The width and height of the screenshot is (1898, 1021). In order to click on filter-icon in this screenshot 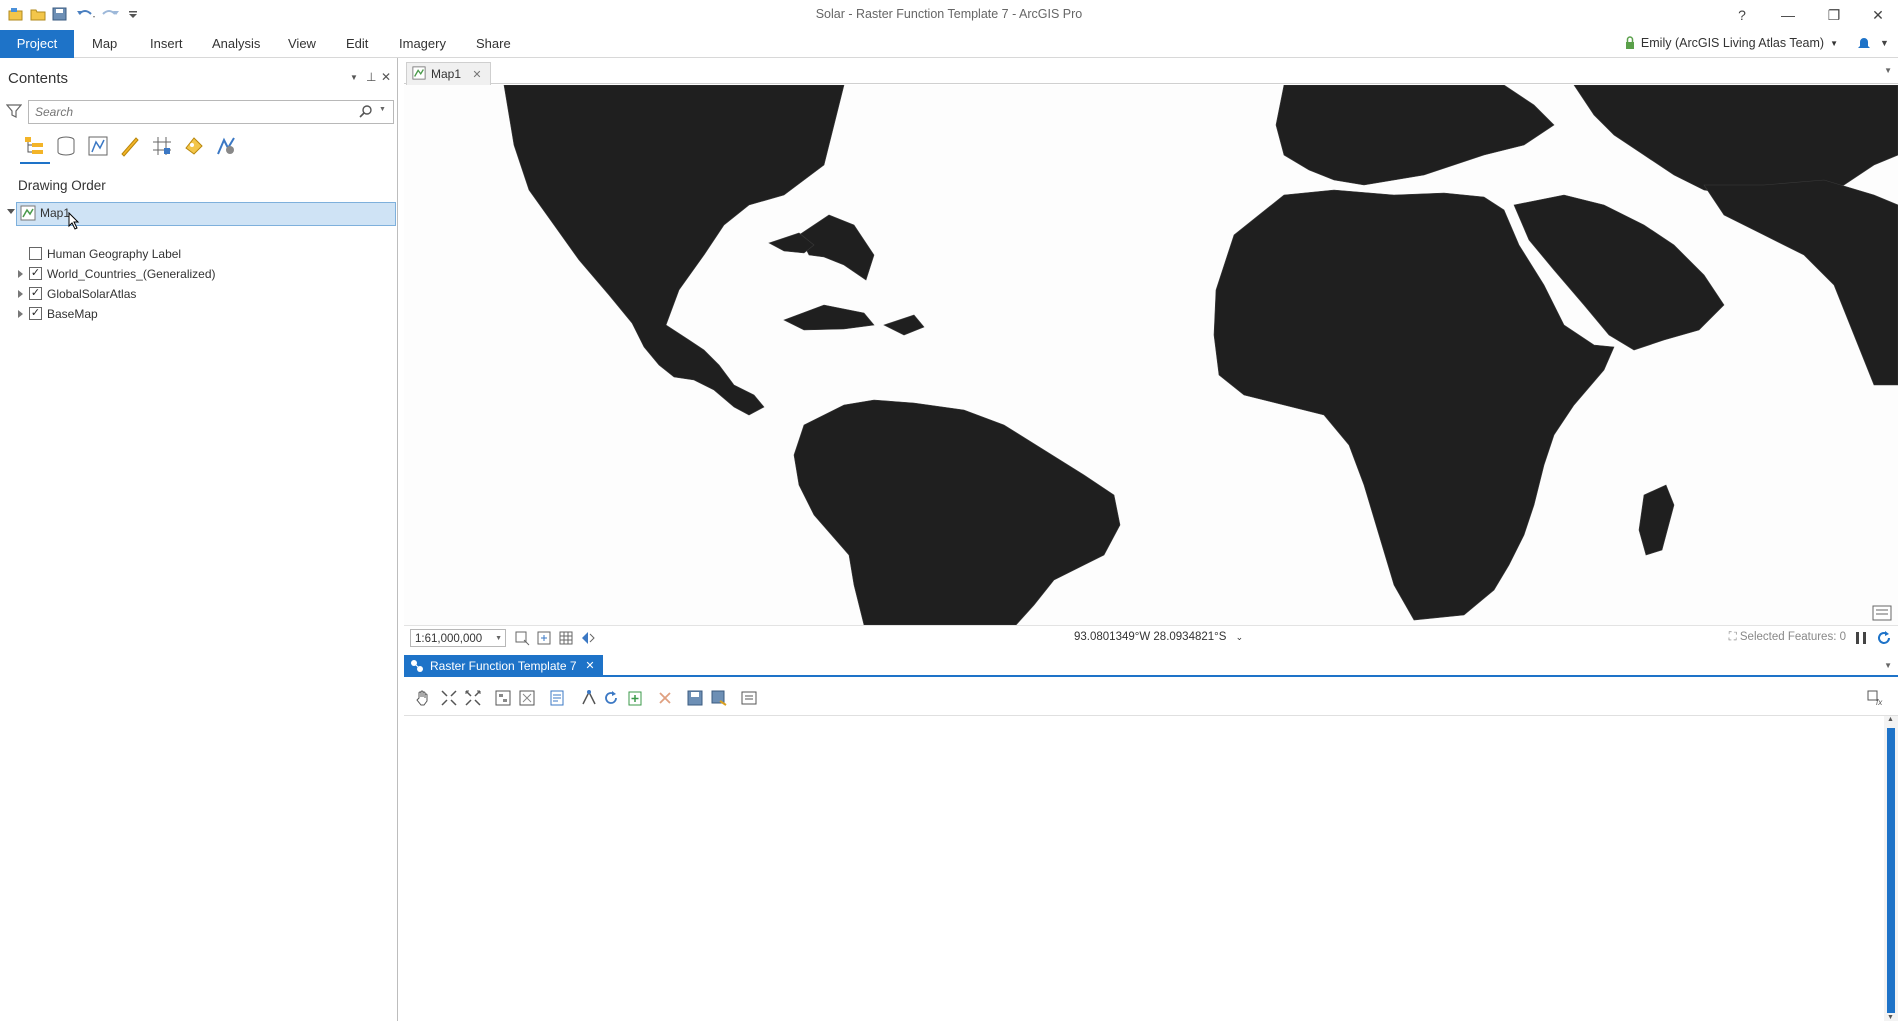, I will do `click(14, 111)`.